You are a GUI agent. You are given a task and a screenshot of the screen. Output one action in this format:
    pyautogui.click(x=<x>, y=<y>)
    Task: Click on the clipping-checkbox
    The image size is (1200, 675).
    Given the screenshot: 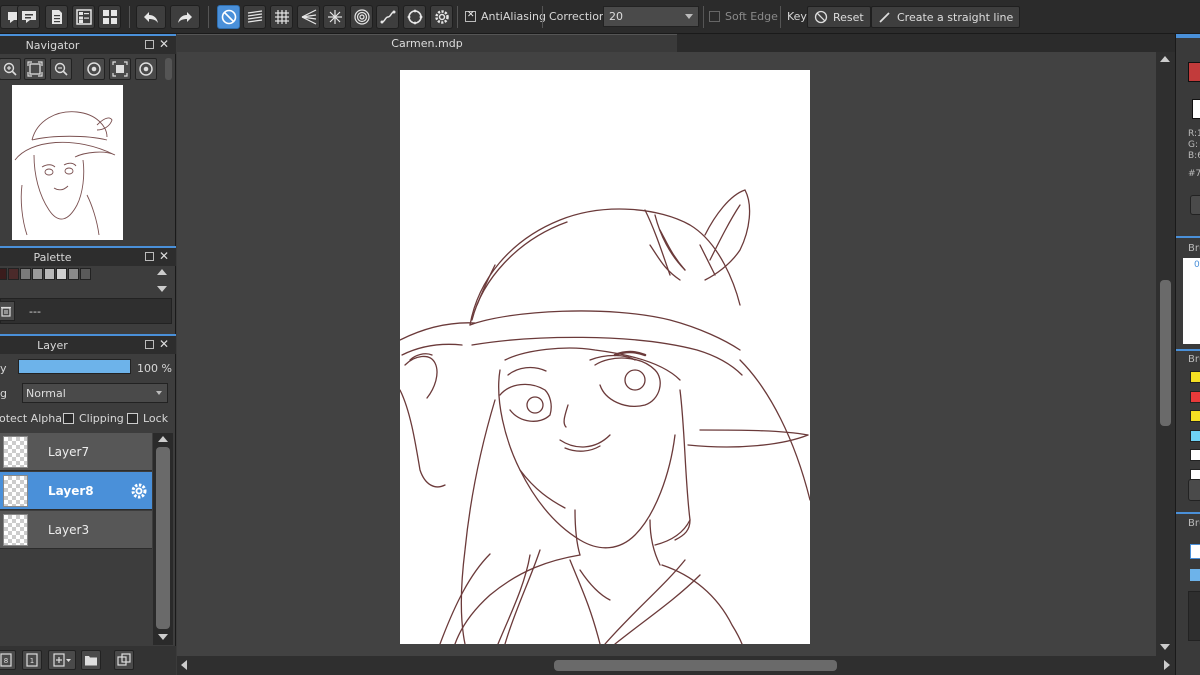 What is the action you would take?
    pyautogui.click(x=68, y=418)
    